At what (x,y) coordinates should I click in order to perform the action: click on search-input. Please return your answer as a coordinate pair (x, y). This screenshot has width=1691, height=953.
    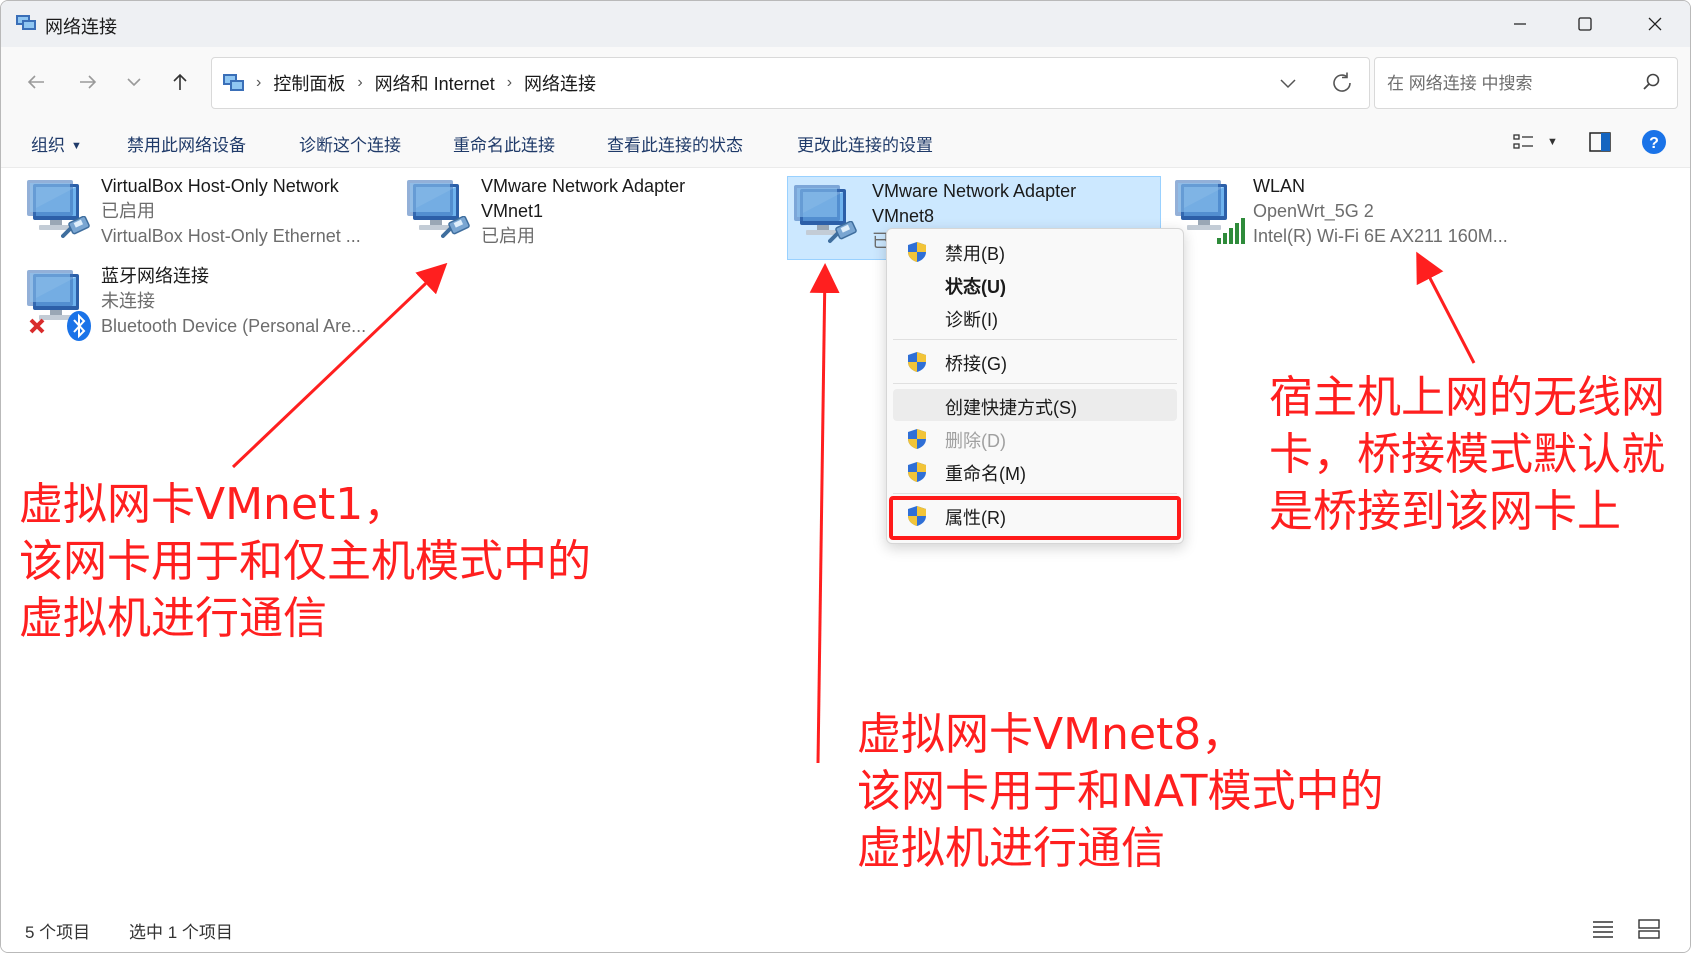
    Looking at the image, I should click on (1507, 84).